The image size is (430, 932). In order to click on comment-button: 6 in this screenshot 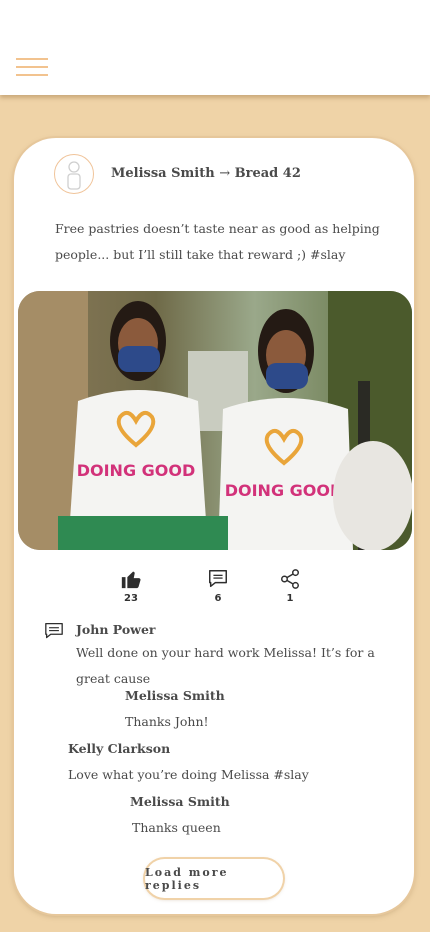, I will do `click(218, 586)`.